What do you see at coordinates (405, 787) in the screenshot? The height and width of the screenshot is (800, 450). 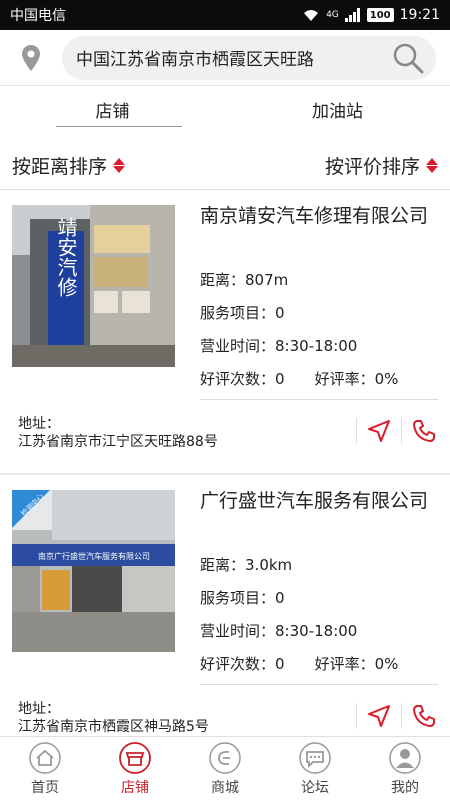 I see `nav-profile-label: 我的` at bounding box center [405, 787].